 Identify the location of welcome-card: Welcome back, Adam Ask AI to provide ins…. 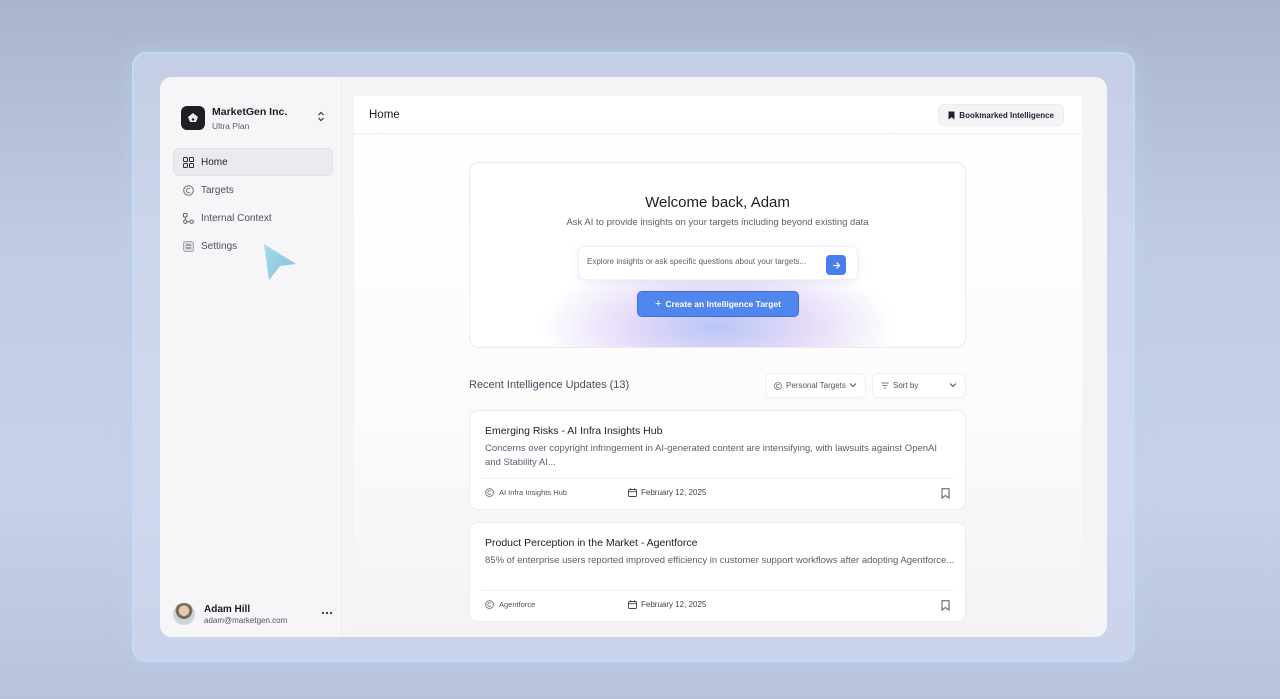
(717, 255).